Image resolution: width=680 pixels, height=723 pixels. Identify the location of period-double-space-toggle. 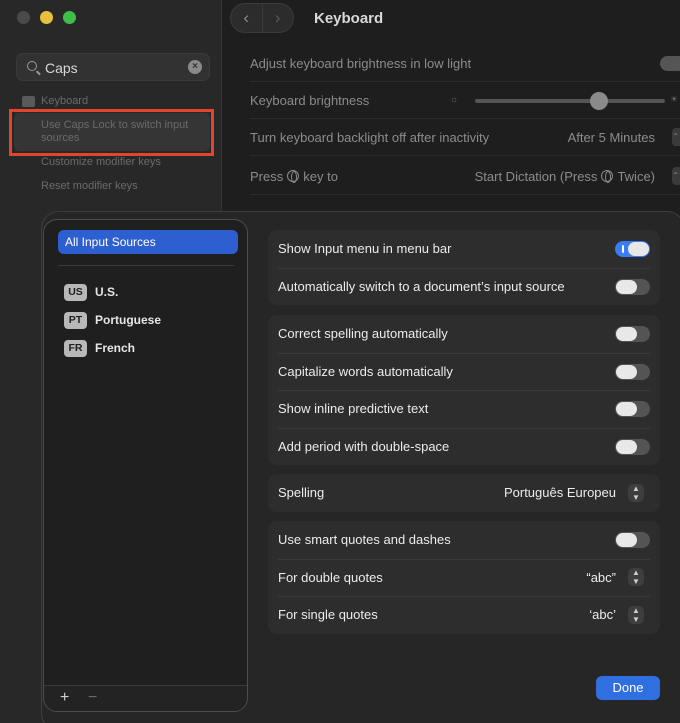
(632, 446).